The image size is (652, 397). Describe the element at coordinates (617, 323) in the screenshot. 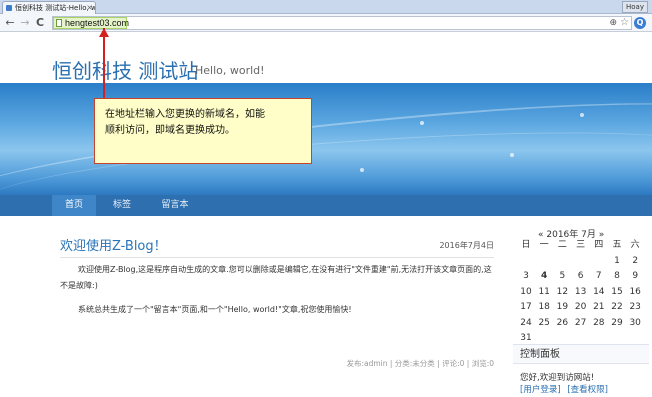

I see `calendar-day: 29` at that location.